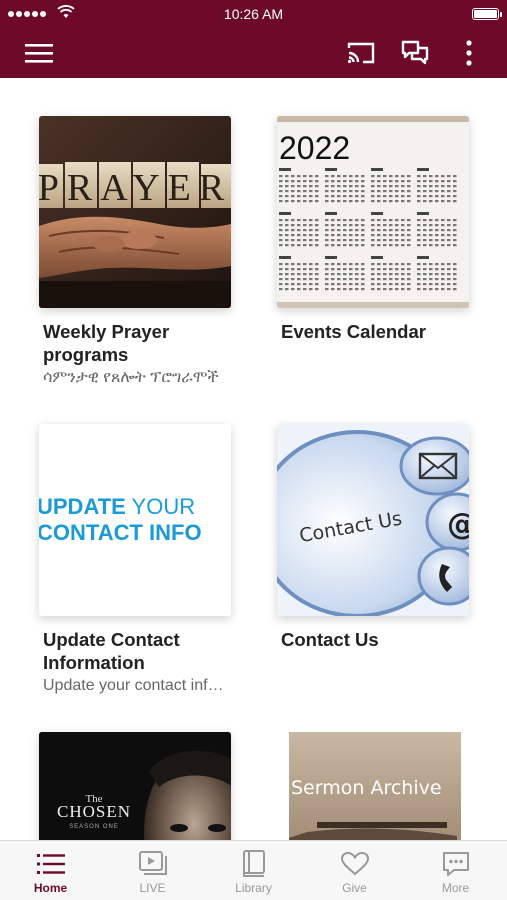 This screenshot has height=900, width=507. Describe the element at coordinates (373, 229) in the screenshot. I see `card-events-calendar: 2022 Events Calendar` at that location.